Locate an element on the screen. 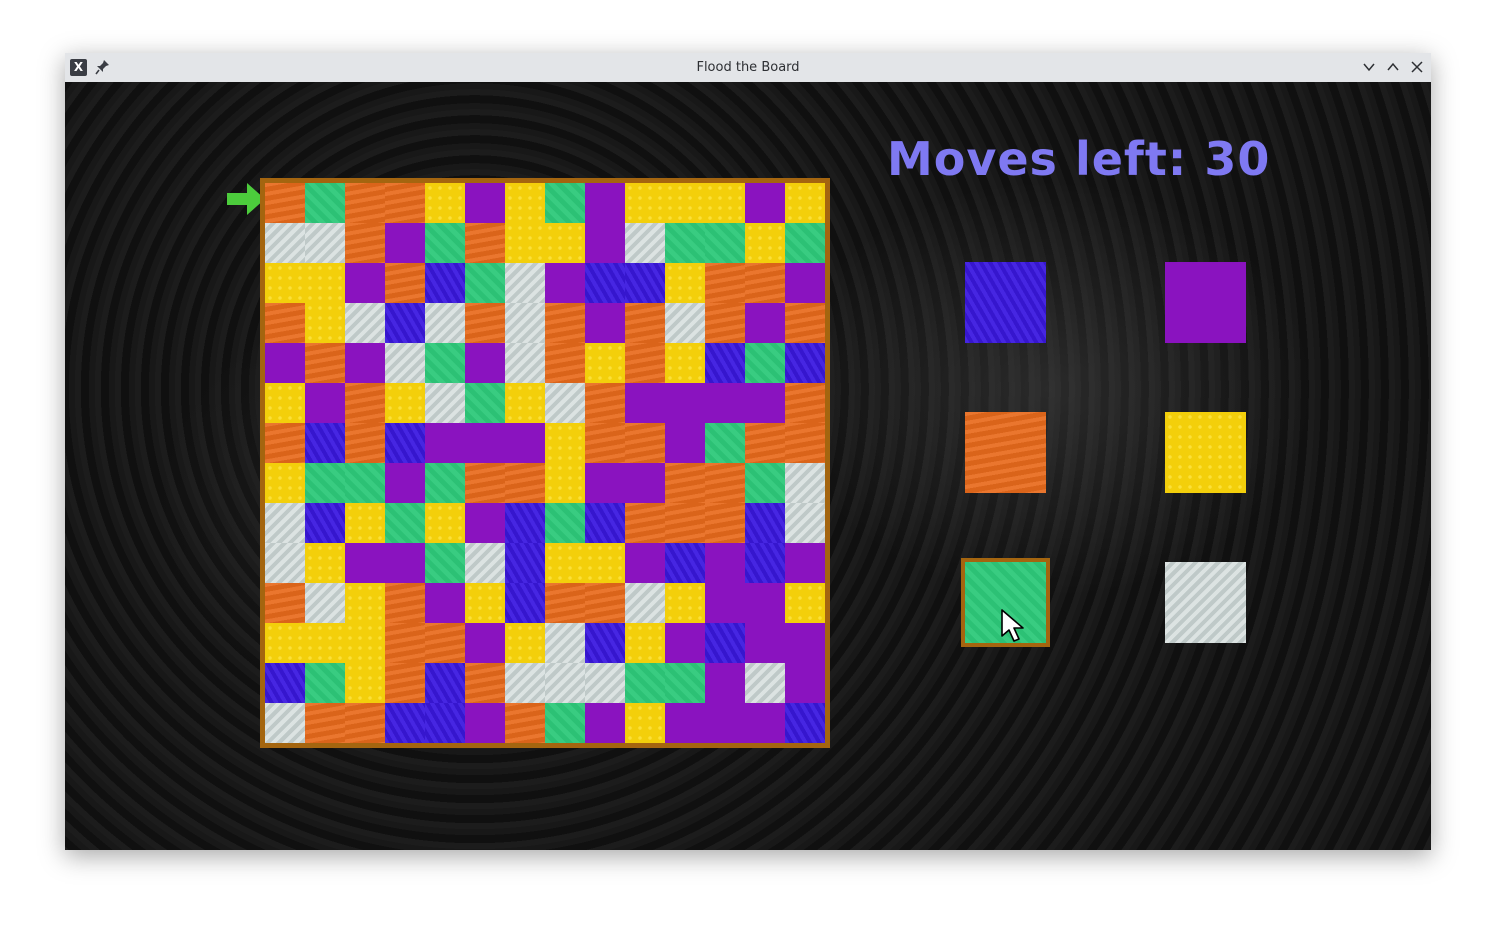  color-button-orange is located at coordinates (1005, 452).